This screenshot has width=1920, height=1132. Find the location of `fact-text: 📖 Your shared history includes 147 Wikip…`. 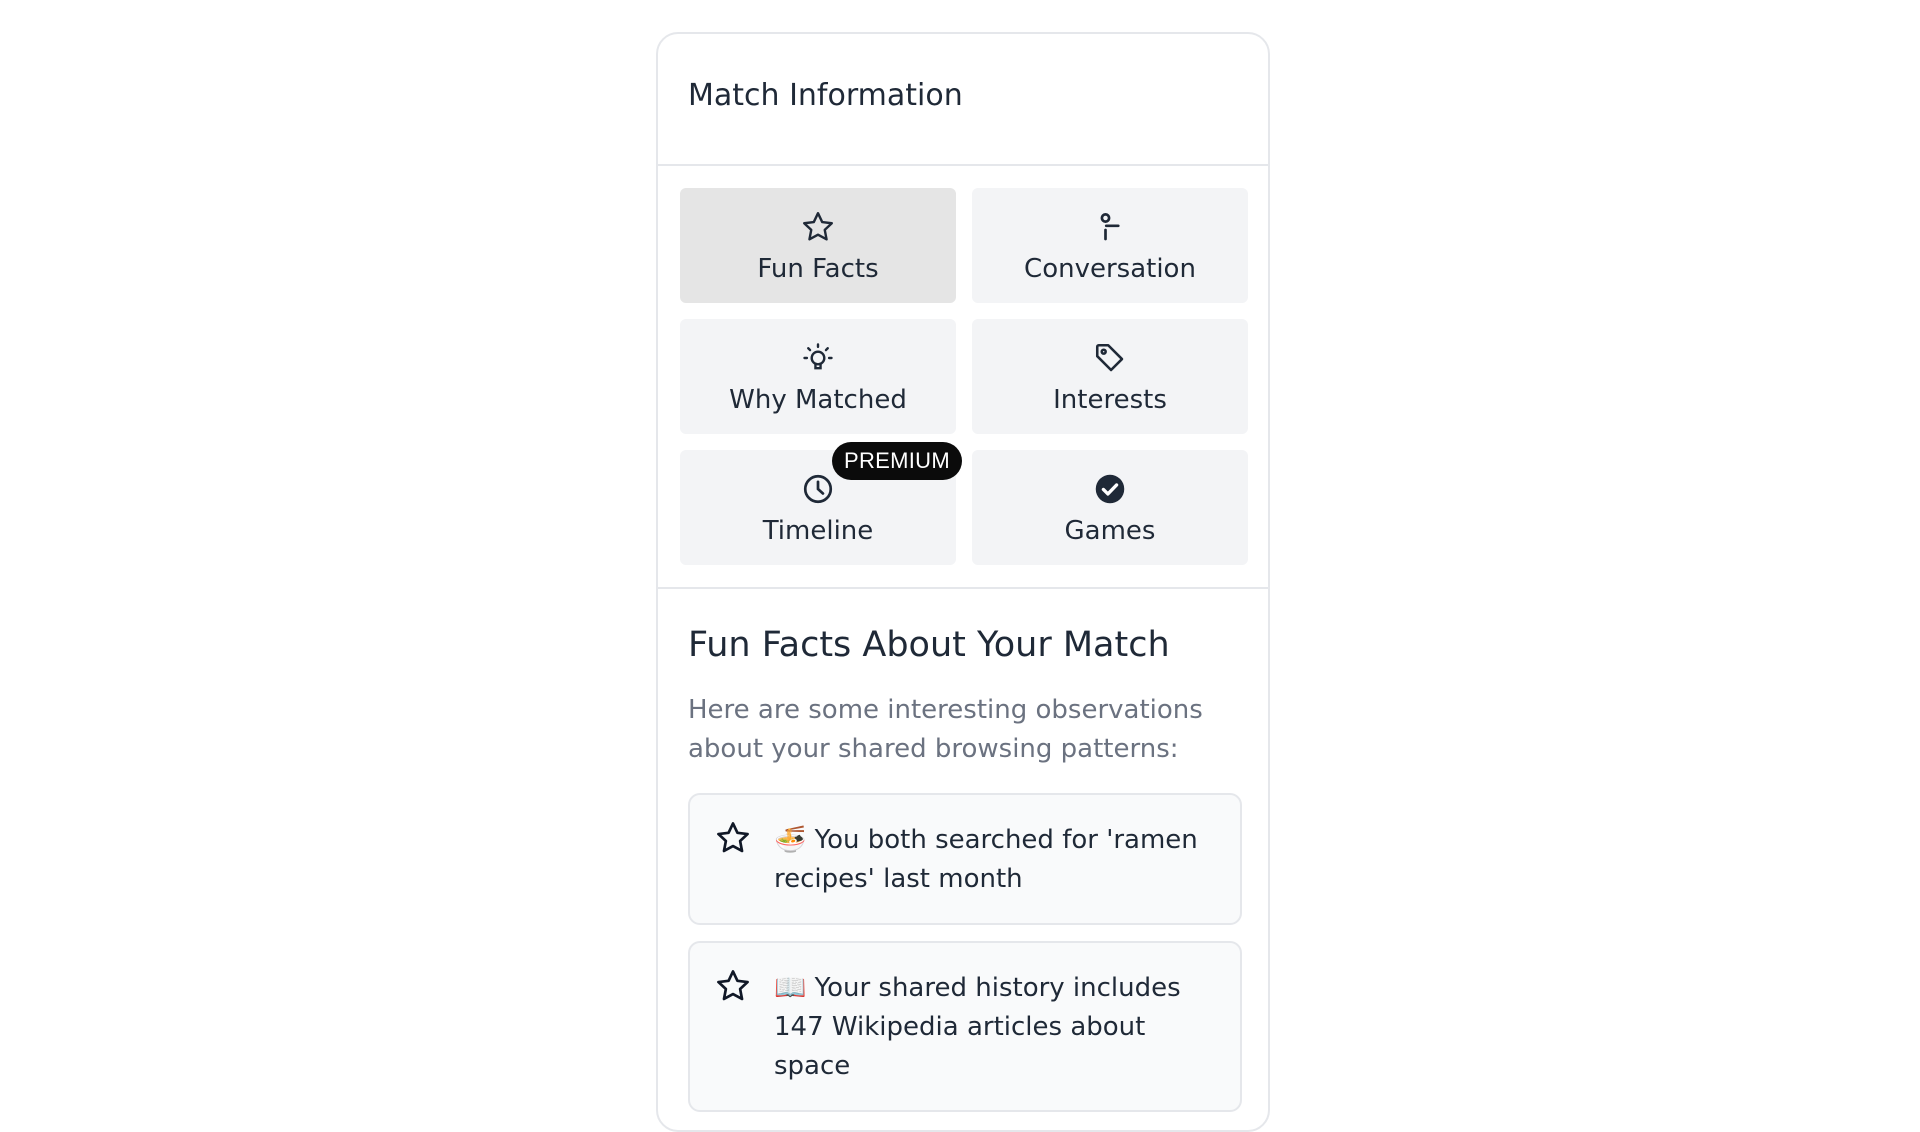

fact-text: 📖 Your shared history includes 147 Wikip… is located at coordinates (977, 1027).